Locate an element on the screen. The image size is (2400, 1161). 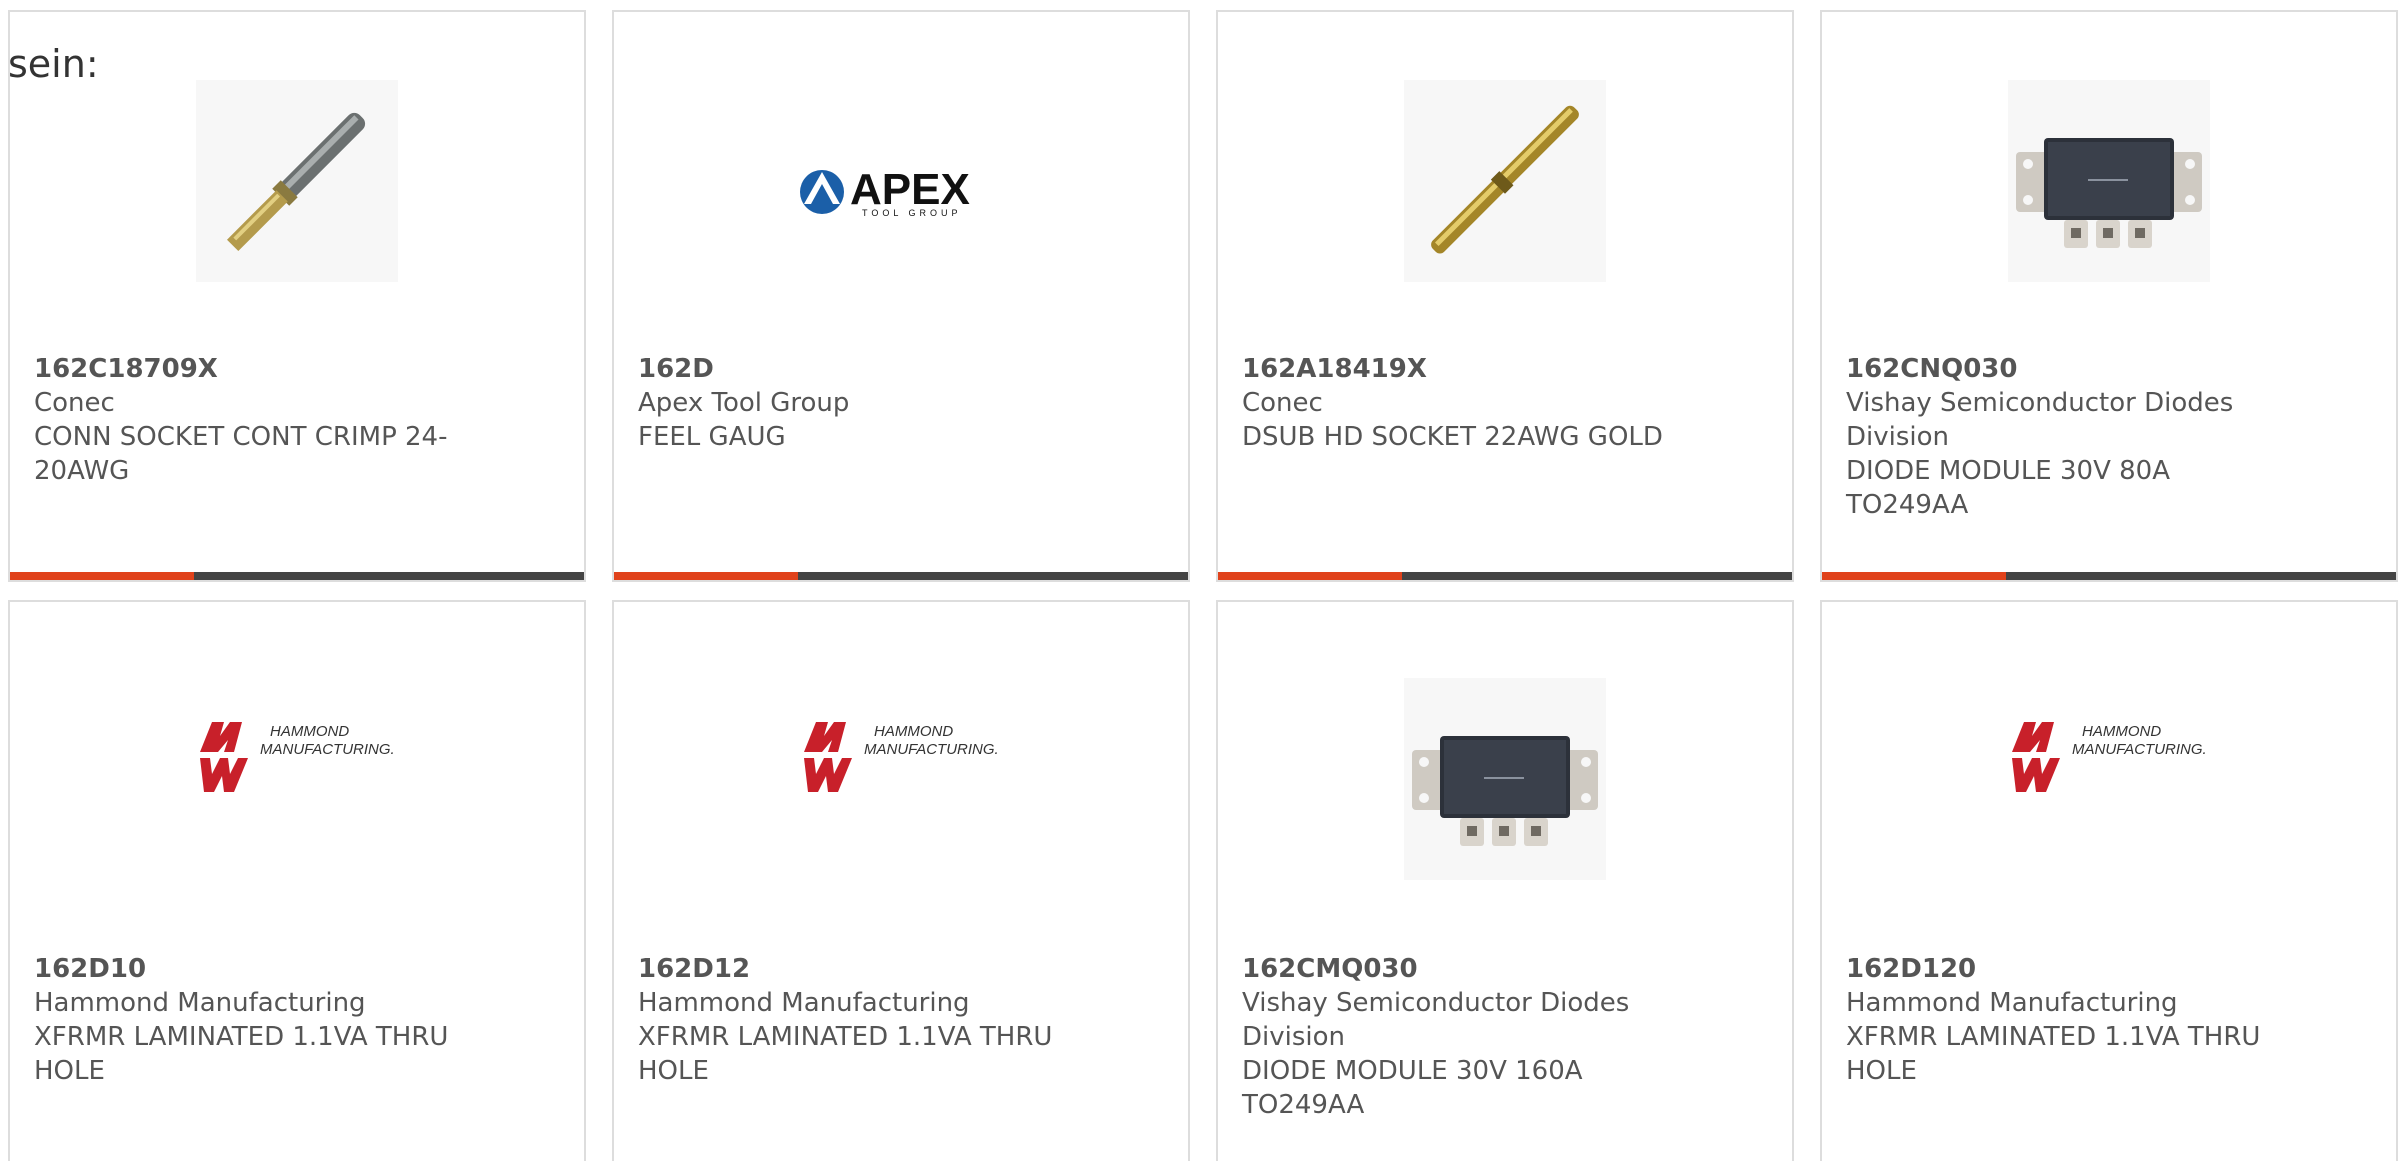
product-description: FEEL GAUG is located at coordinates (712, 437).